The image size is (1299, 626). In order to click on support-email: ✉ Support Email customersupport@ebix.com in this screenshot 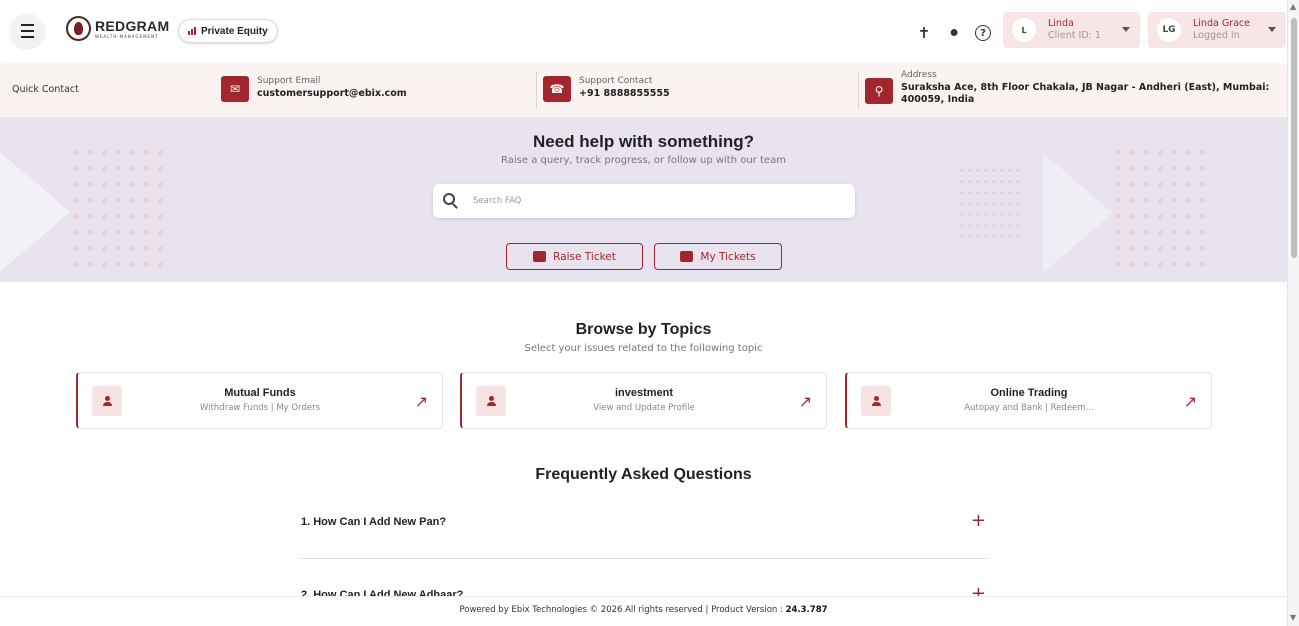, I will do `click(314, 89)`.